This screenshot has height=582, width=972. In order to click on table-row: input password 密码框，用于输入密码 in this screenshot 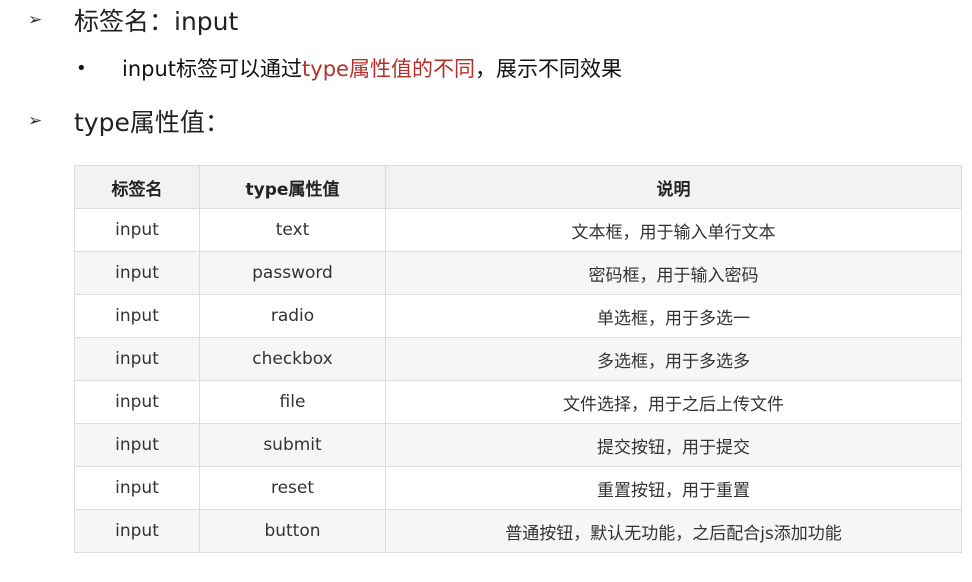, I will do `click(518, 273)`.